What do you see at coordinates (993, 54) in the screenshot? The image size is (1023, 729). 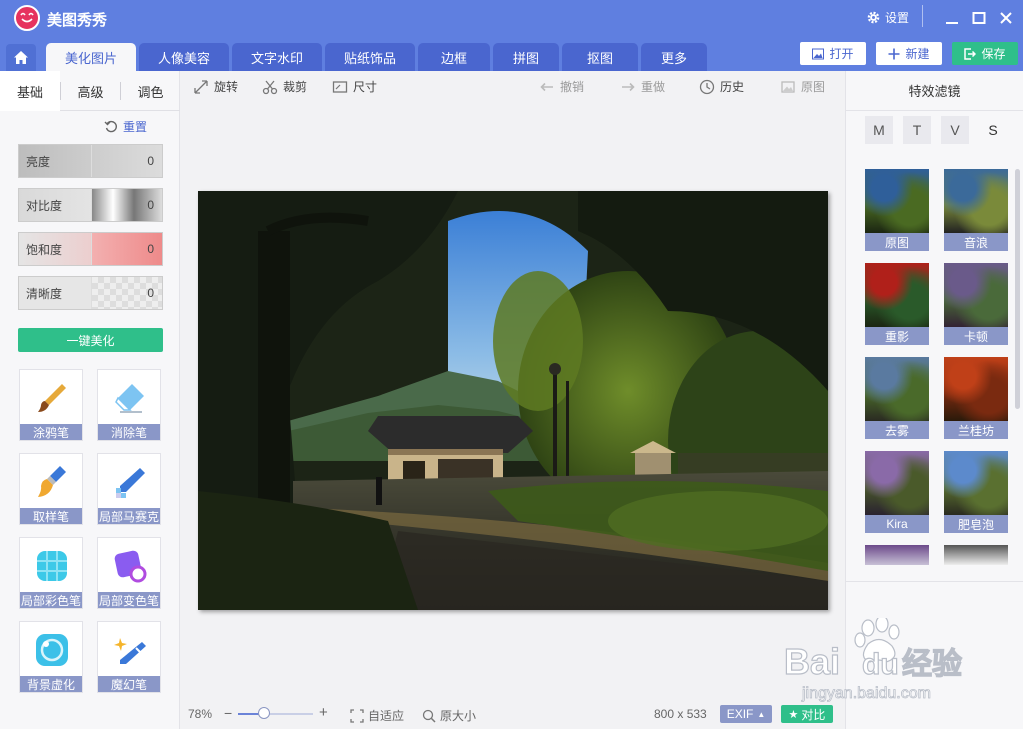 I see `save-label: 保存` at bounding box center [993, 54].